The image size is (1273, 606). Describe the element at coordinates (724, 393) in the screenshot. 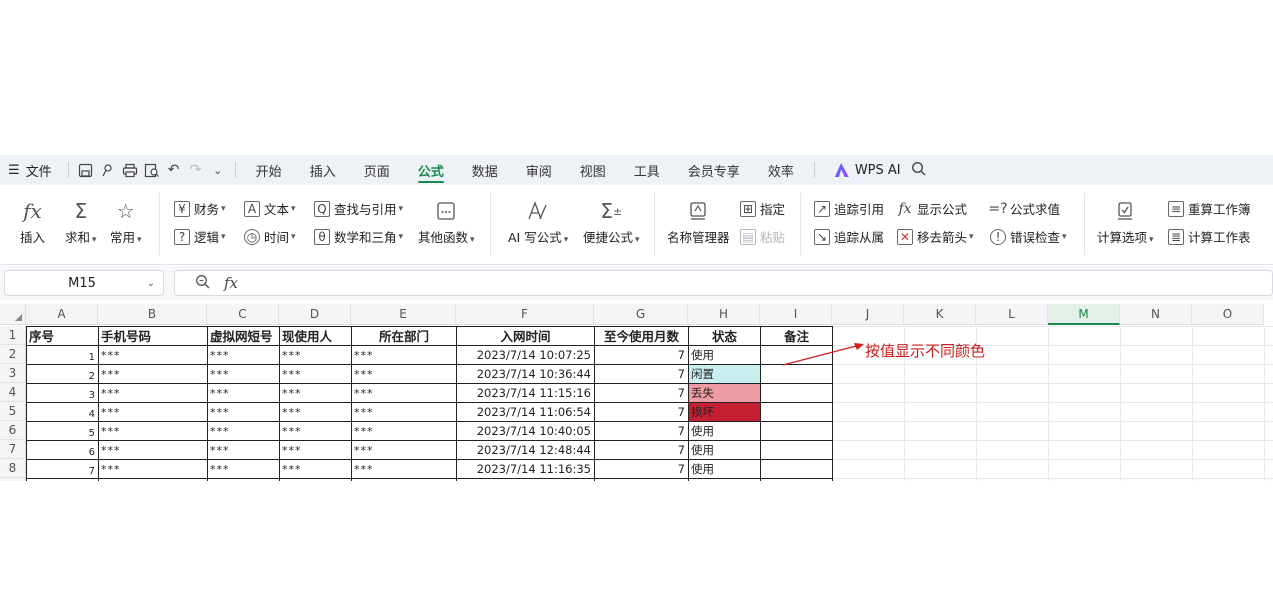

I see `cell-status: 丢失` at that location.